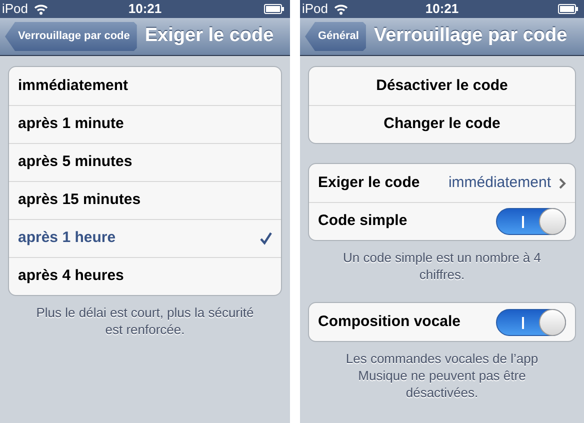  What do you see at coordinates (80, 200) in the screenshot?
I see `option-label: après 15 minutes` at bounding box center [80, 200].